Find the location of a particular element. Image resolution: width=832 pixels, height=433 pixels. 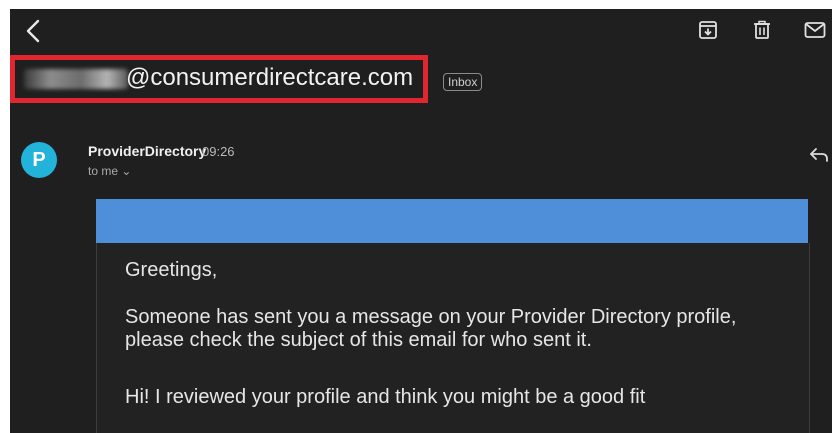

delete-button is located at coordinates (762, 30).